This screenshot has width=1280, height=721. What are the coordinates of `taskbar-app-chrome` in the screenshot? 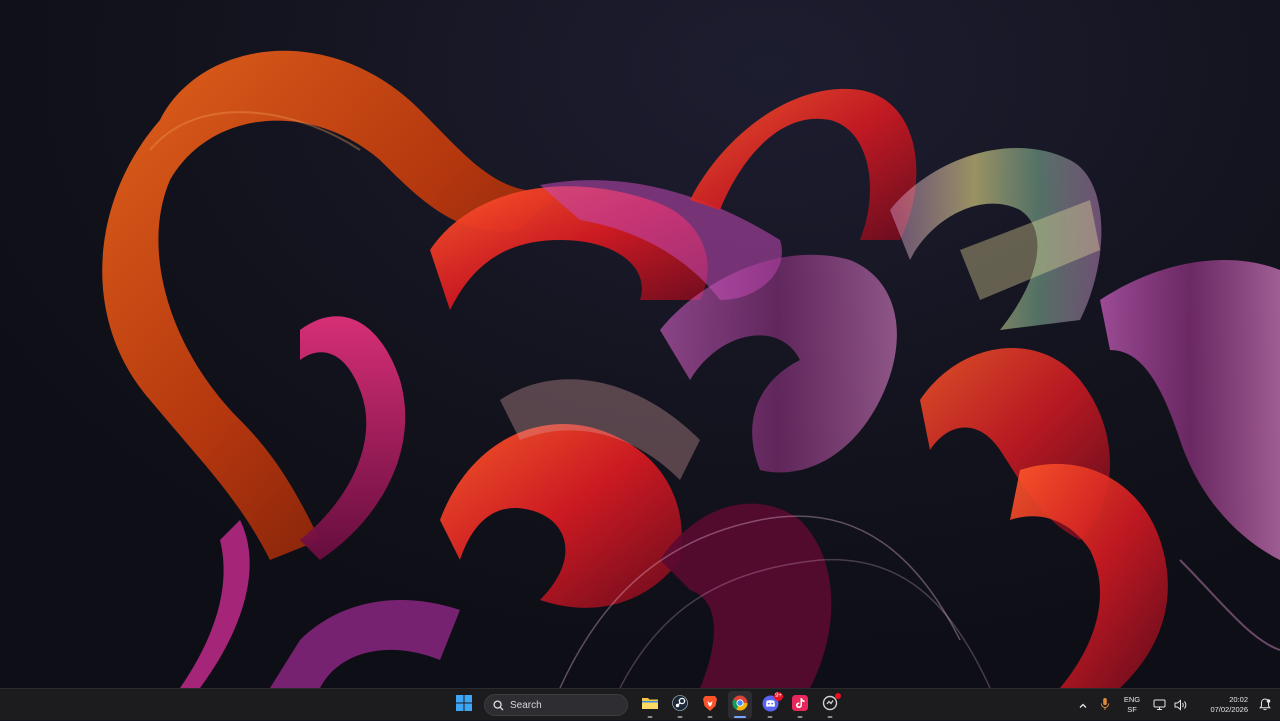 It's located at (740, 705).